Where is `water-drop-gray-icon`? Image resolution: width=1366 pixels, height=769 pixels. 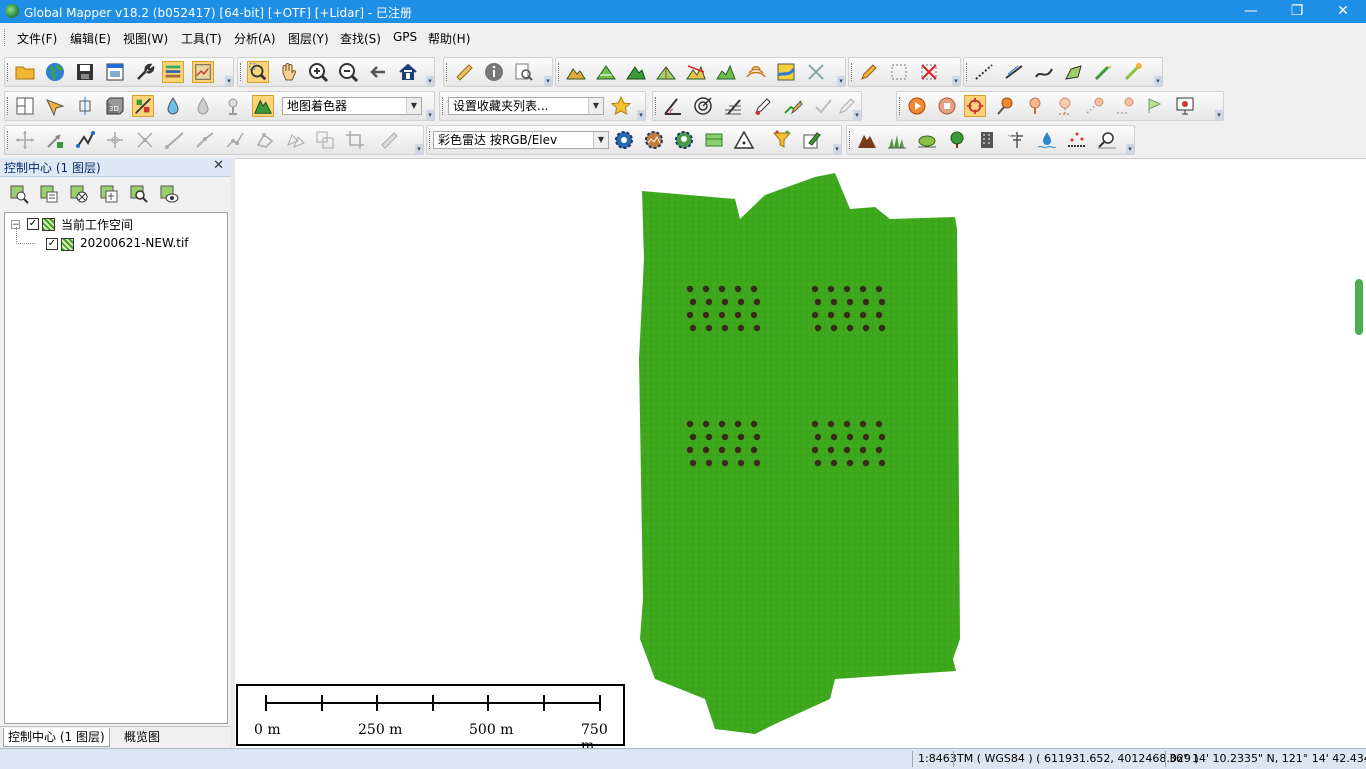
water-drop-gray-icon is located at coordinates (203, 106).